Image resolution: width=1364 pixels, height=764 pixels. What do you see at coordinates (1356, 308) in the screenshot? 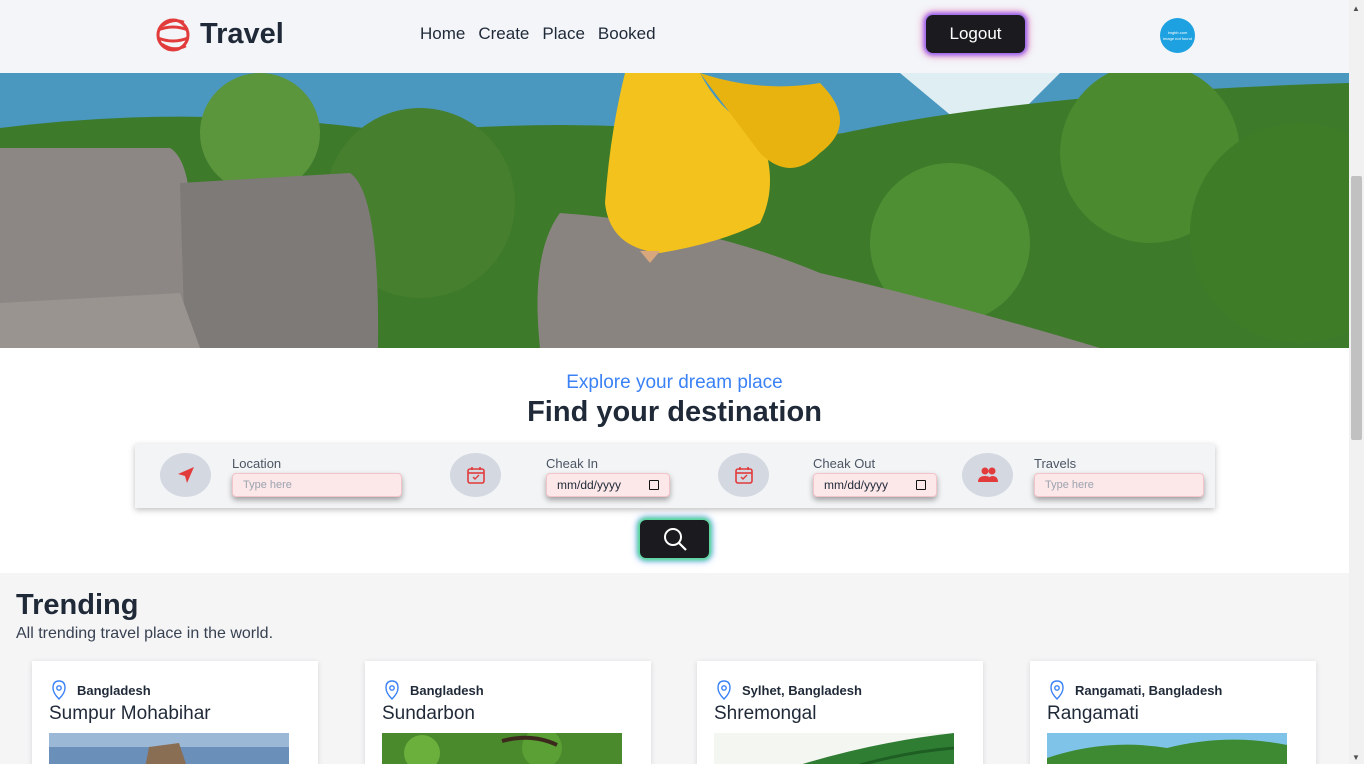
I see `scroll-thumb` at bounding box center [1356, 308].